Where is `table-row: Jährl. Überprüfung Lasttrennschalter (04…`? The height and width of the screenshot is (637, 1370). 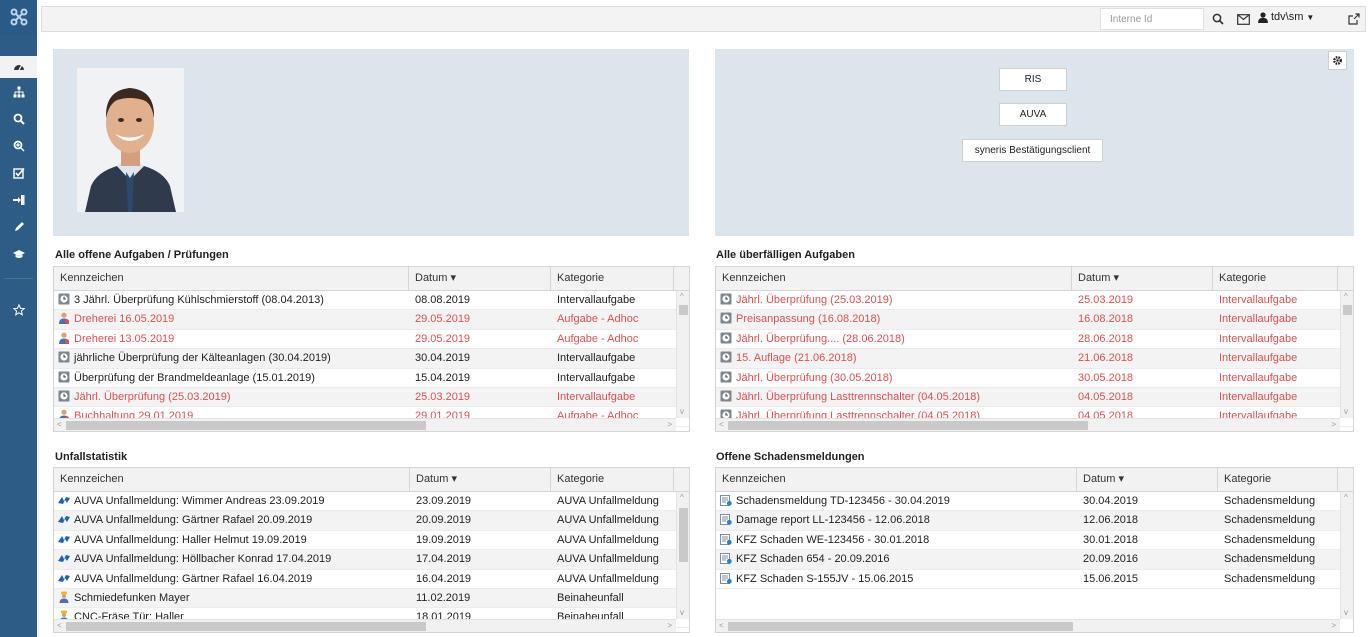
table-row: Jährl. Überprüfung Lasttrennschalter (04… is located at coordinates (1034, 397).